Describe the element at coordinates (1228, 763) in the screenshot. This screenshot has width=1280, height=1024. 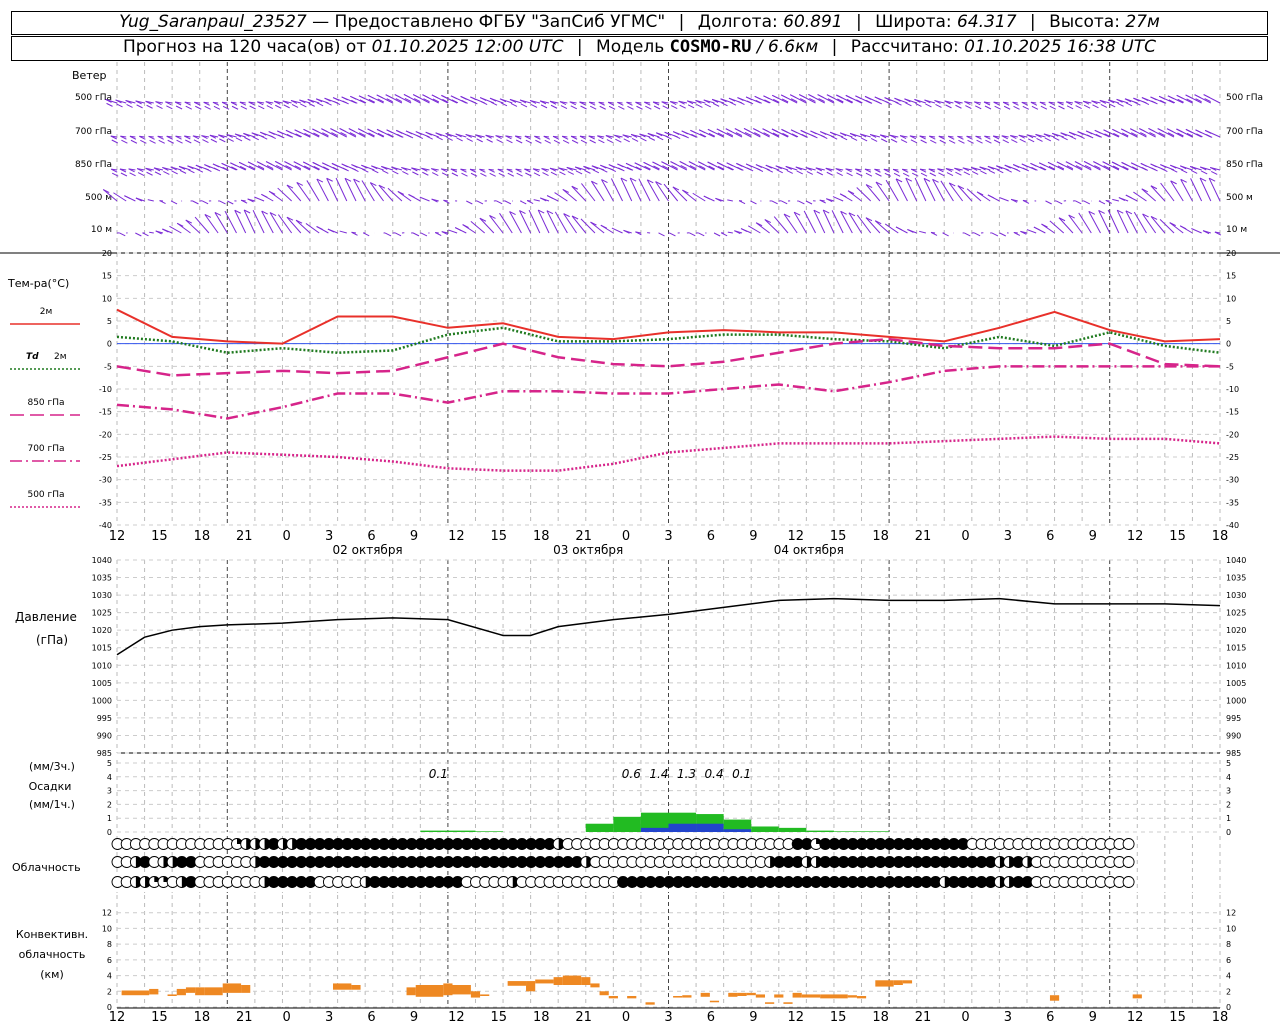
I see `precip-tick-label-right: 5` at that location.